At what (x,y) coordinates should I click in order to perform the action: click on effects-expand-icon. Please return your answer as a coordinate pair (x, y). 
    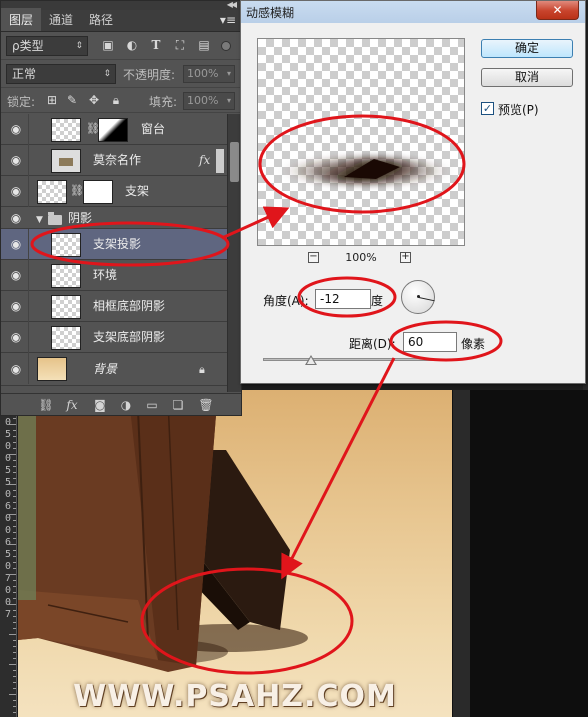
    Looking at the image, I should click on (220, 161).